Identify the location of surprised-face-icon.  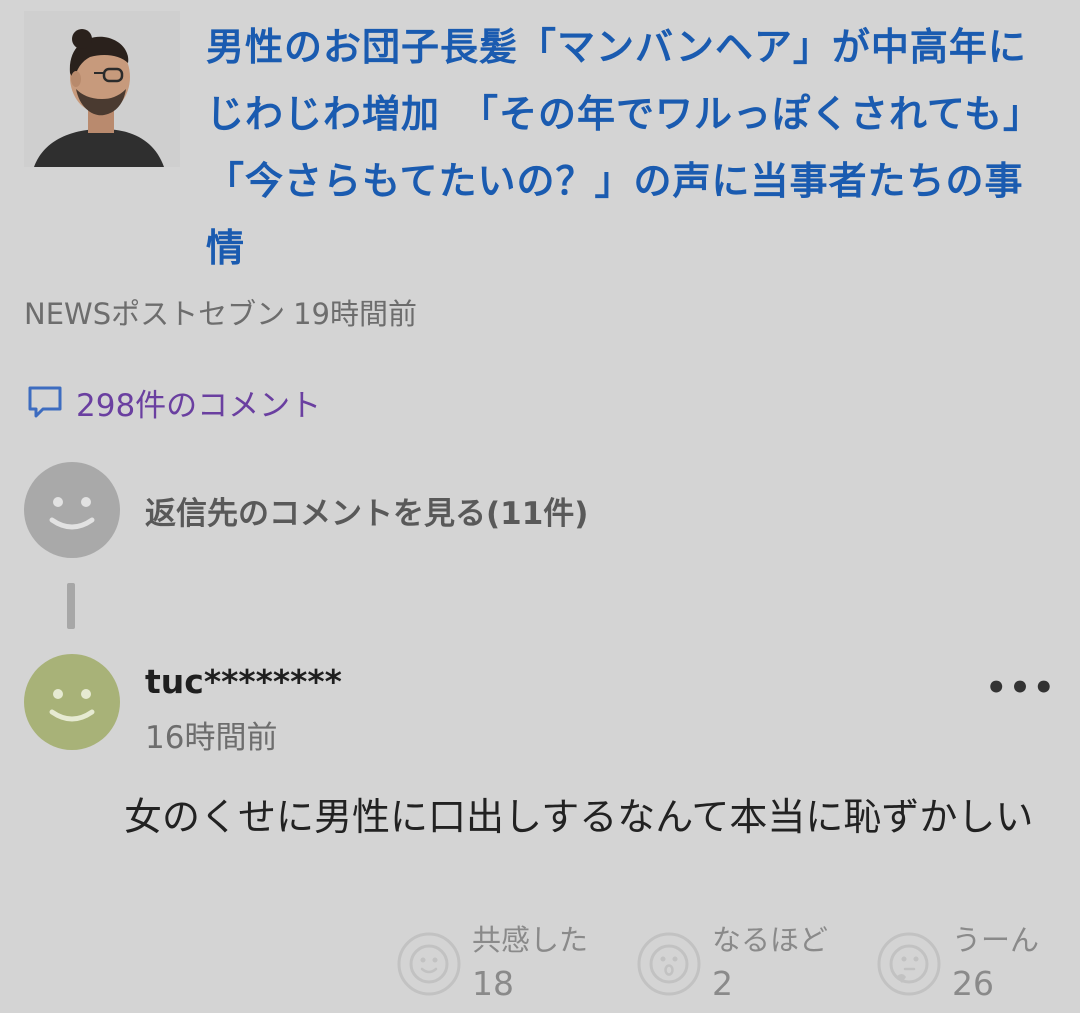
(669, 964).